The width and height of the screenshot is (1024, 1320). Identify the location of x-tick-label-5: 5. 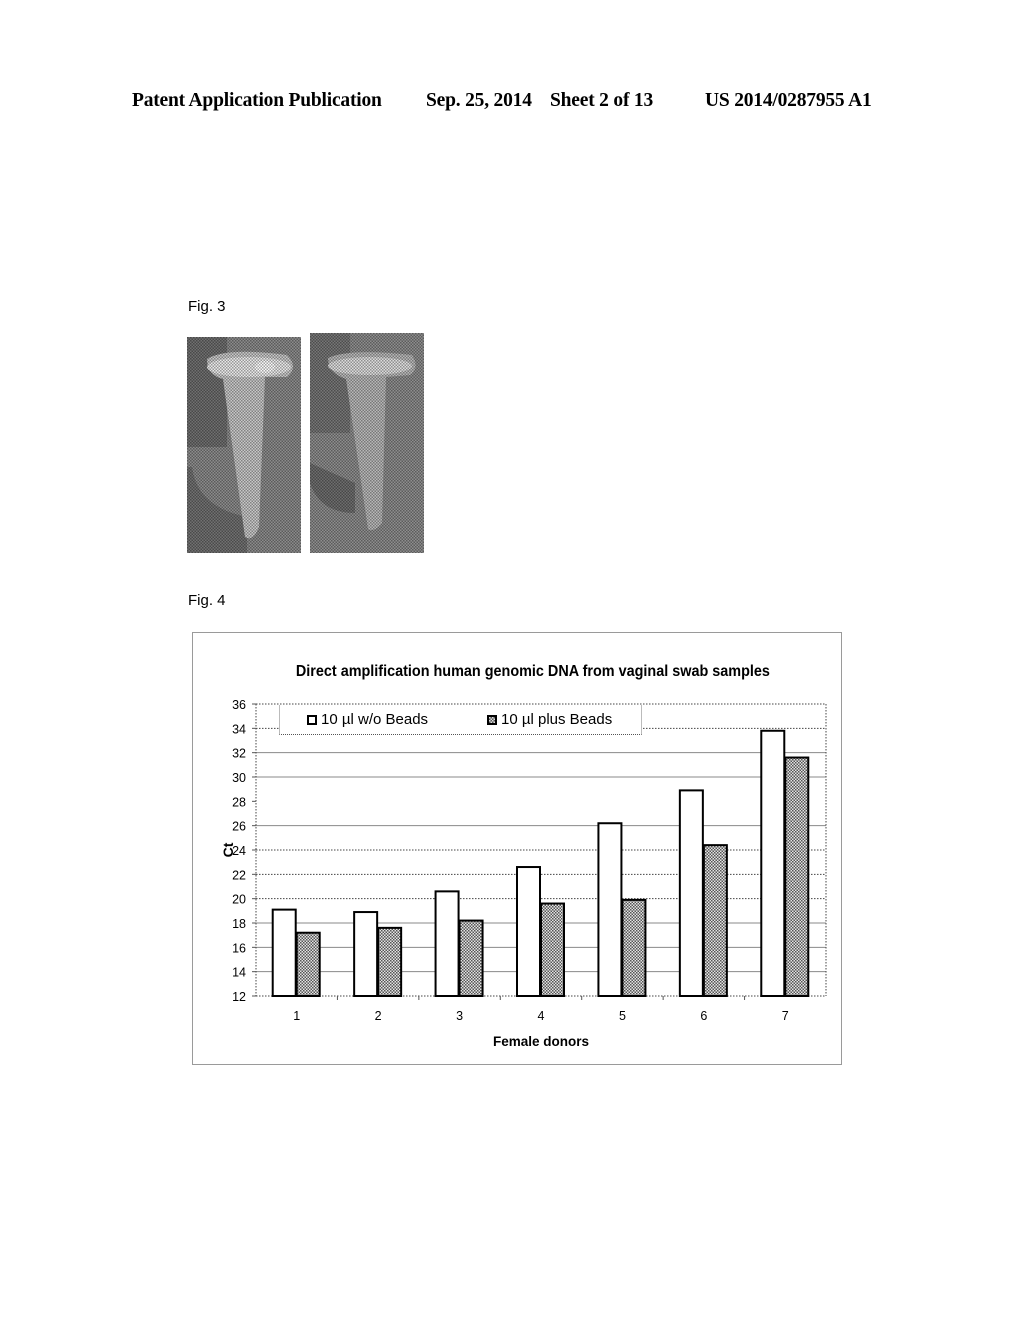
(622, 1016).